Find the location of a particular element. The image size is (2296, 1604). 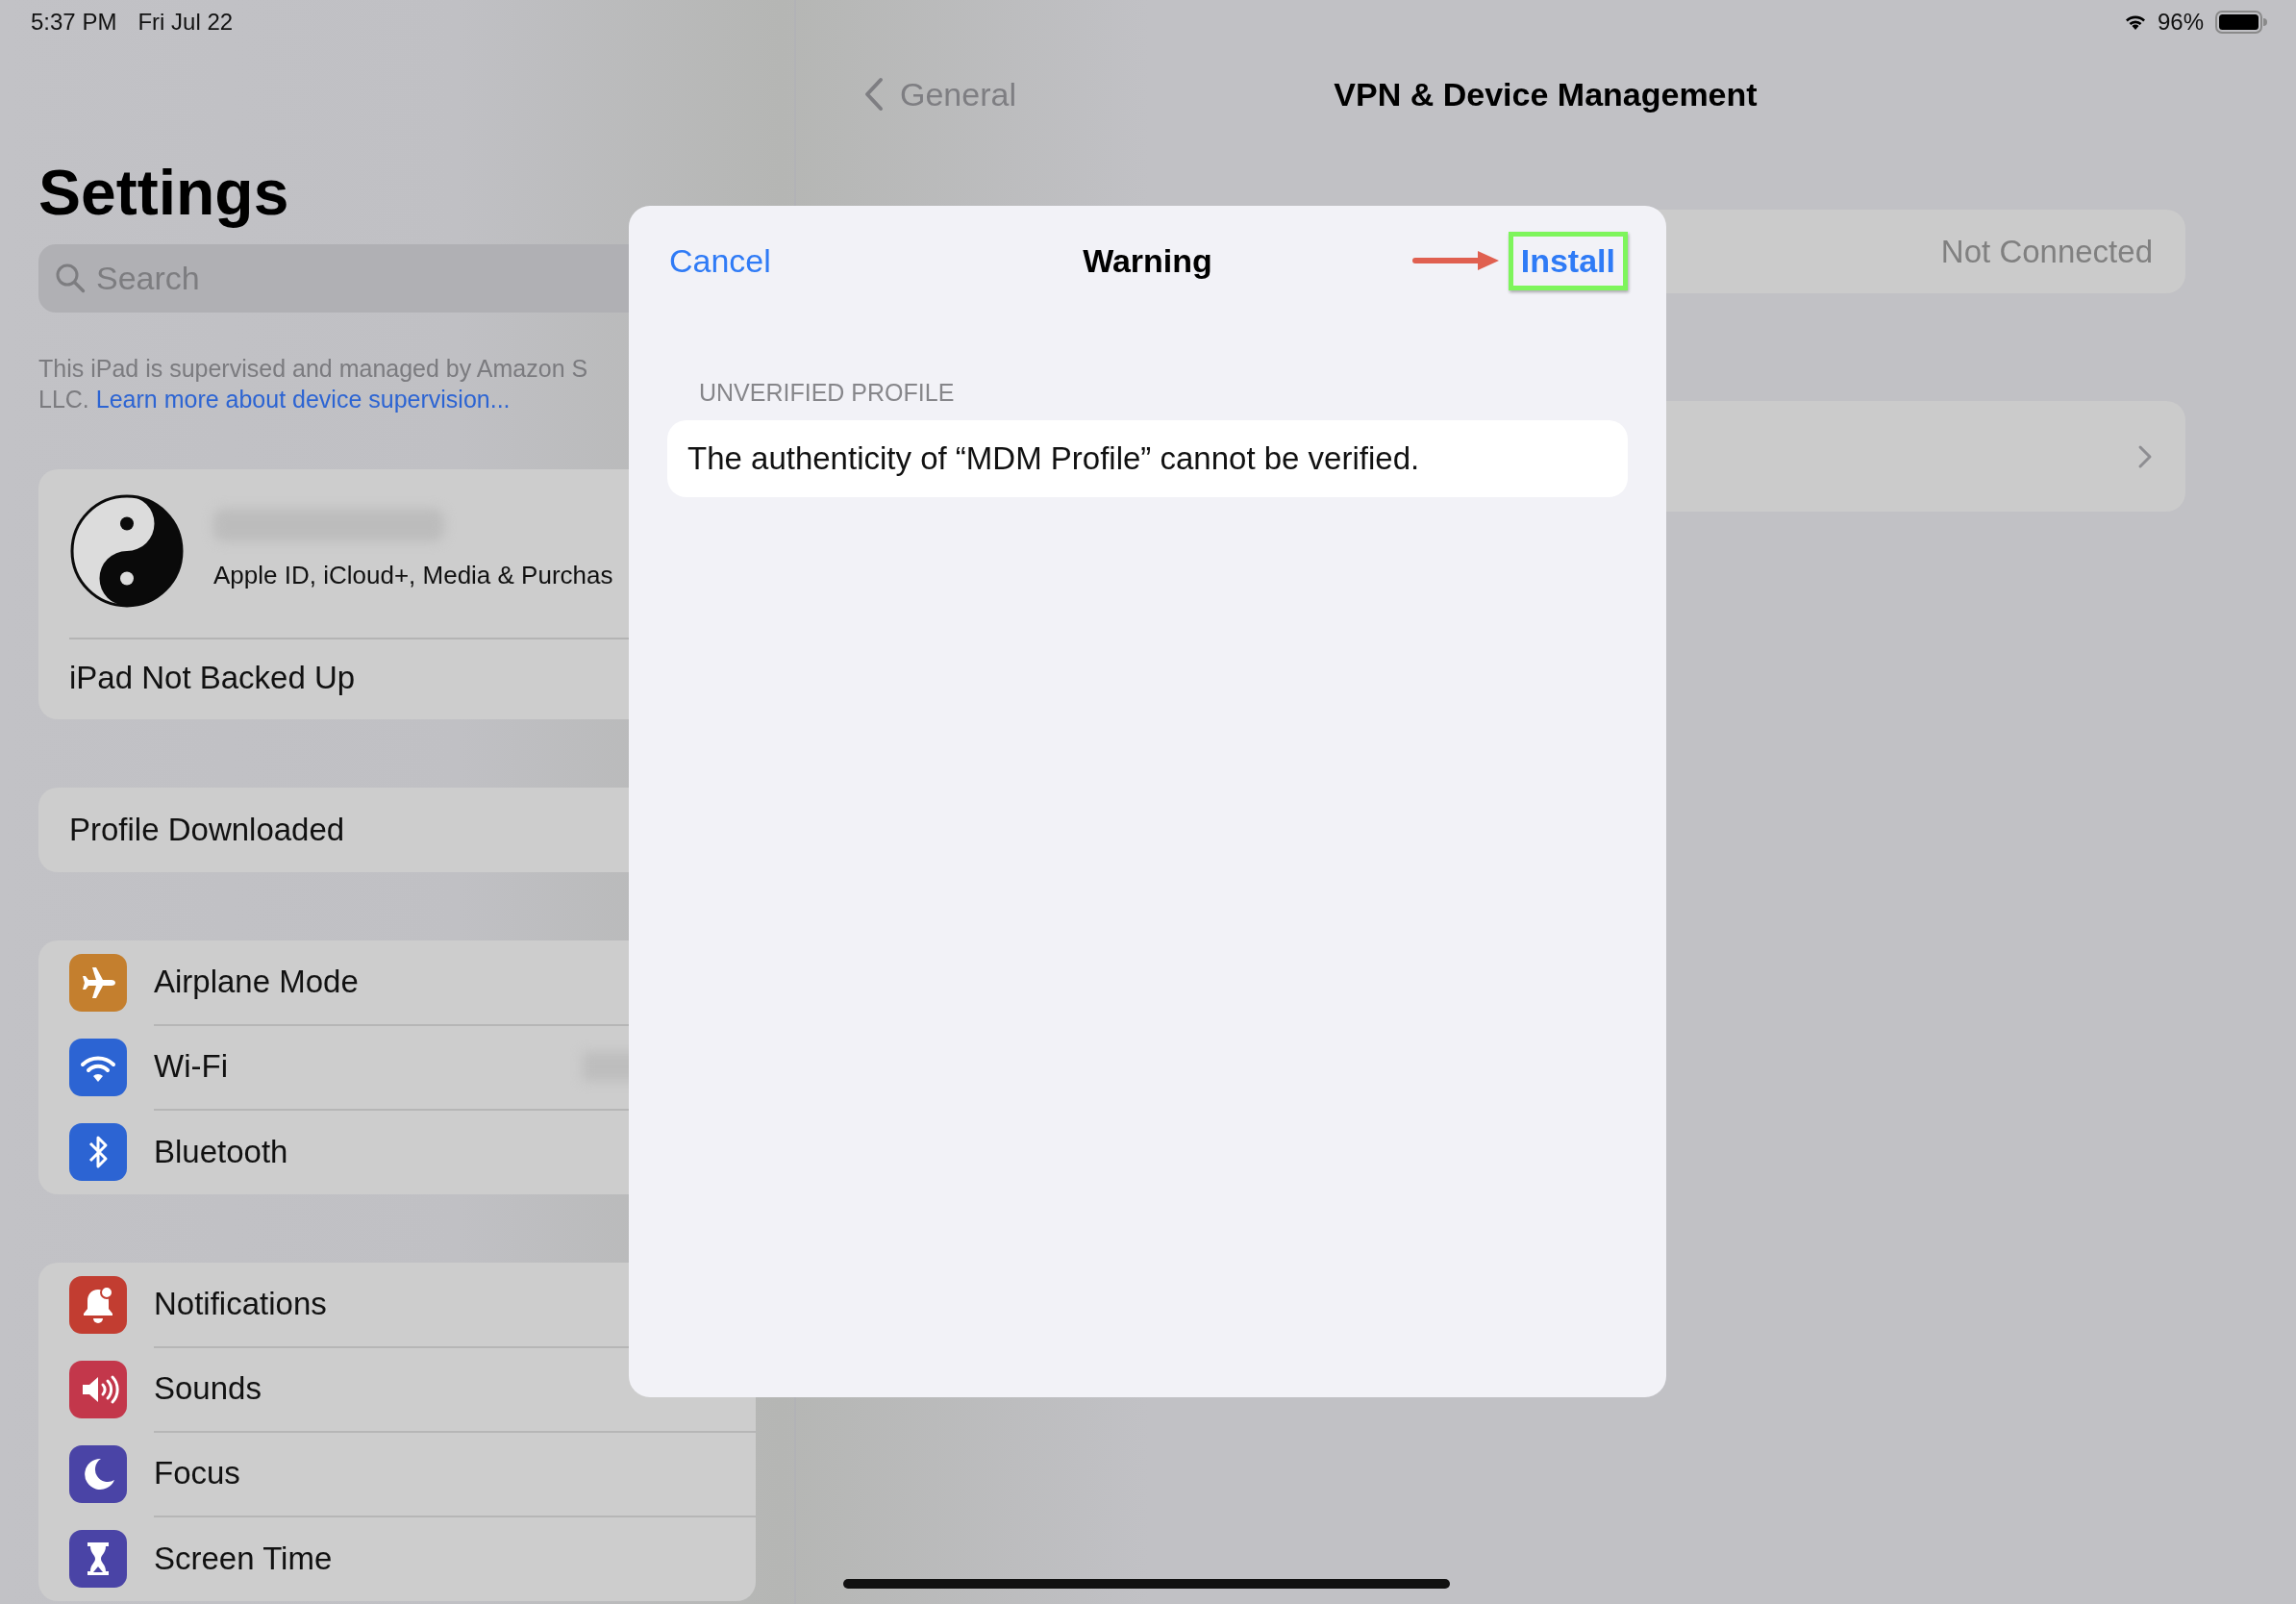

row-label: Wi-Fi is located at coordinates (191, 1066).